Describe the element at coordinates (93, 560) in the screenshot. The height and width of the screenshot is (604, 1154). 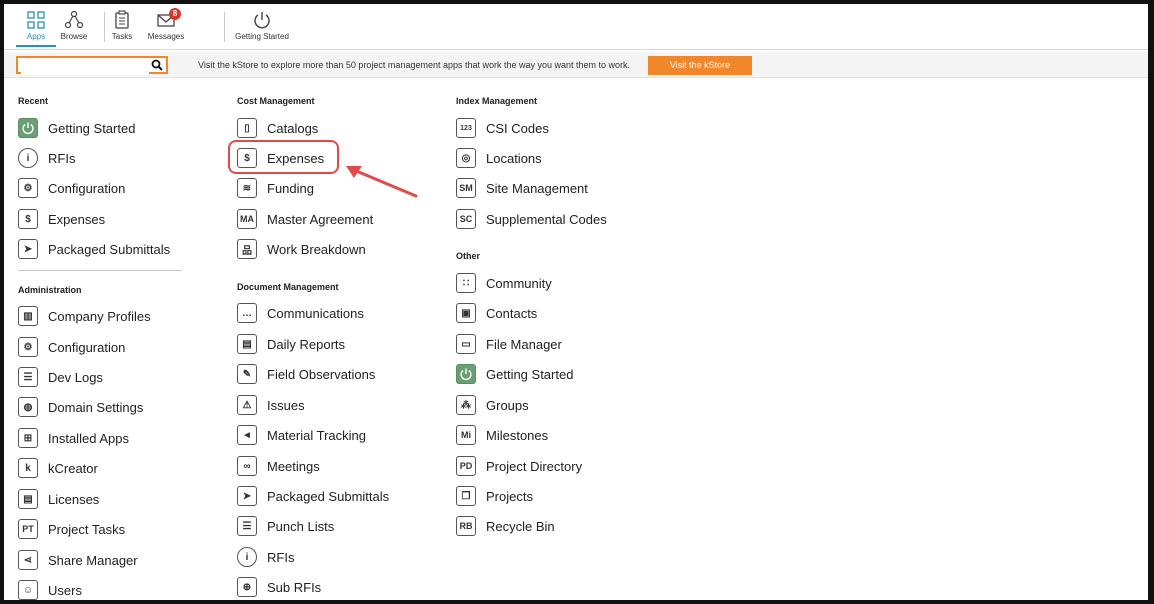
I see `item-label: Share Manager` at that location.